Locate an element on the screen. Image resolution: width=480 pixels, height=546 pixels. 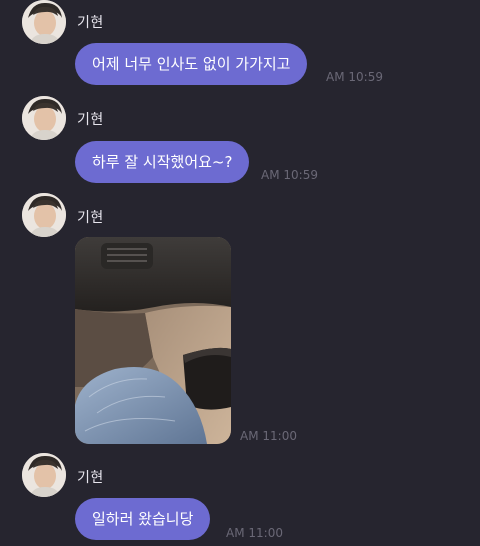
message-bubble: 어제 너무 인사도 없이 가가지고 is located at coordinates (191, 64).